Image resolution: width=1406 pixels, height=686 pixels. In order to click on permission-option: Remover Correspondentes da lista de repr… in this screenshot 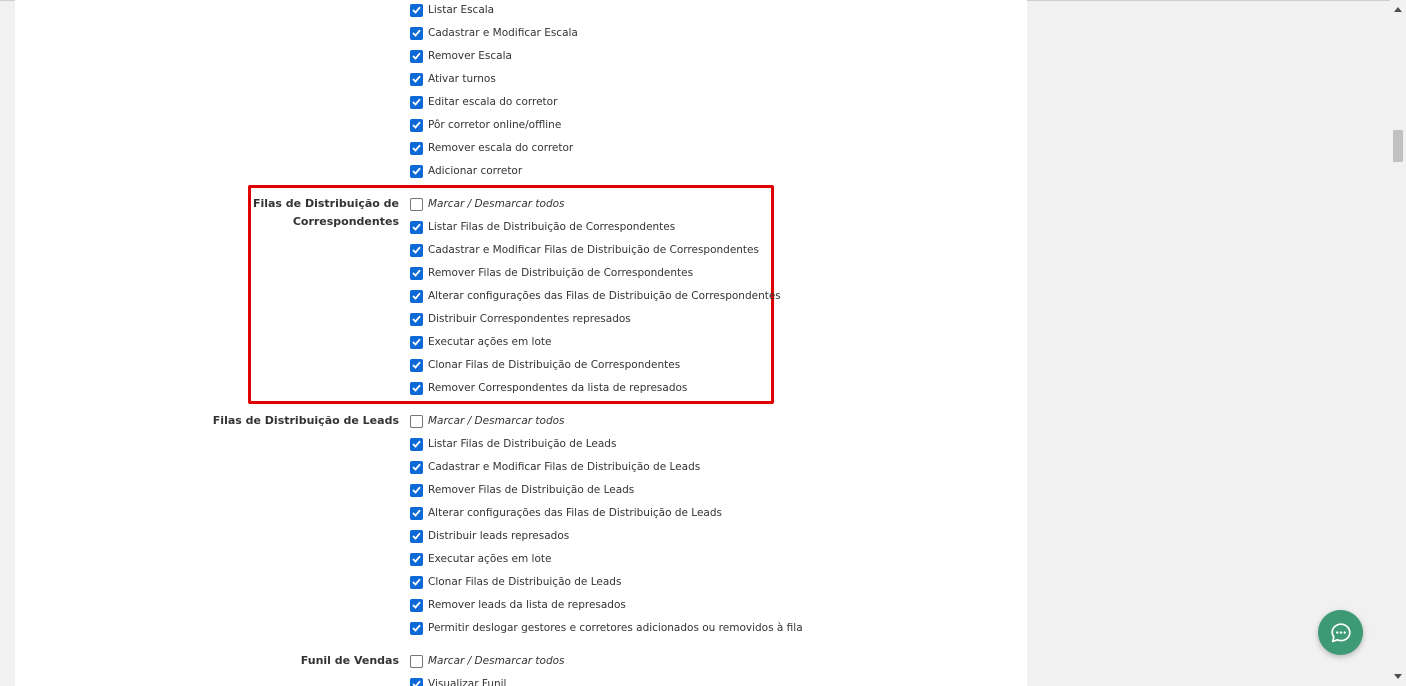, I will do `click(548, 388)`.